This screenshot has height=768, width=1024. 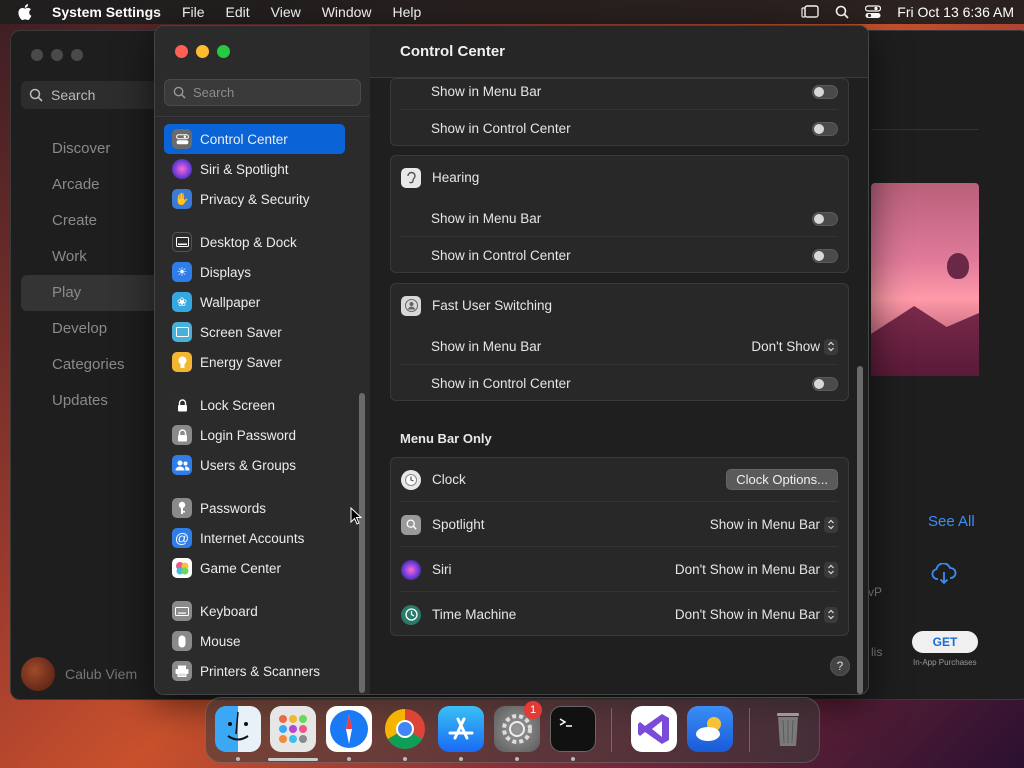 I want to click on app-store-icon, so click(x=461, y=729).